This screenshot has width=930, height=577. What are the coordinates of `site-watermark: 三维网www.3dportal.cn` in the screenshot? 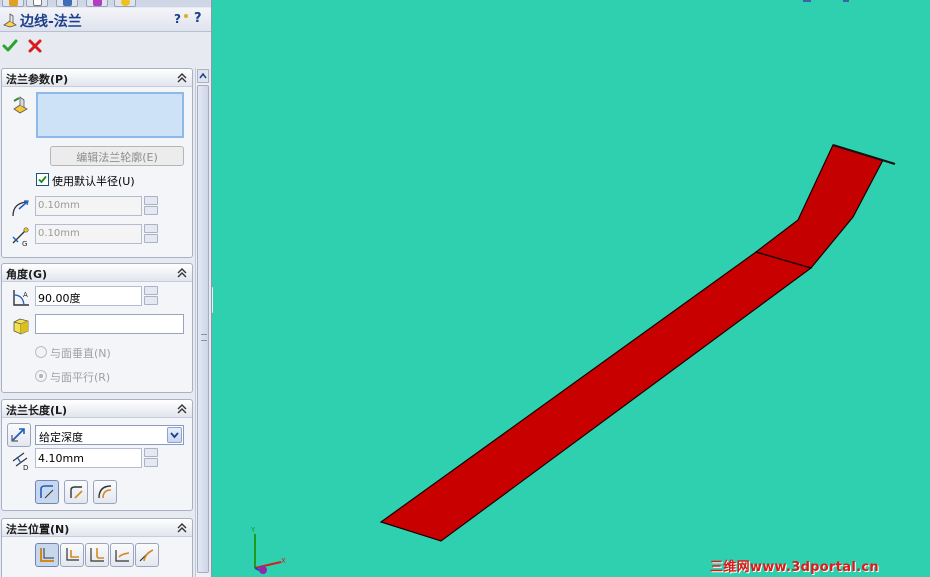 It's located at (794, 567).